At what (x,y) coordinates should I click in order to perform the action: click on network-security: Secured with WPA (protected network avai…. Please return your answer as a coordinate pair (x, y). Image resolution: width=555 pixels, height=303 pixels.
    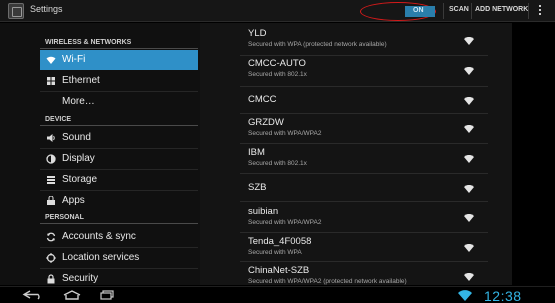
    Looking at the image, I should click on (317, 44).